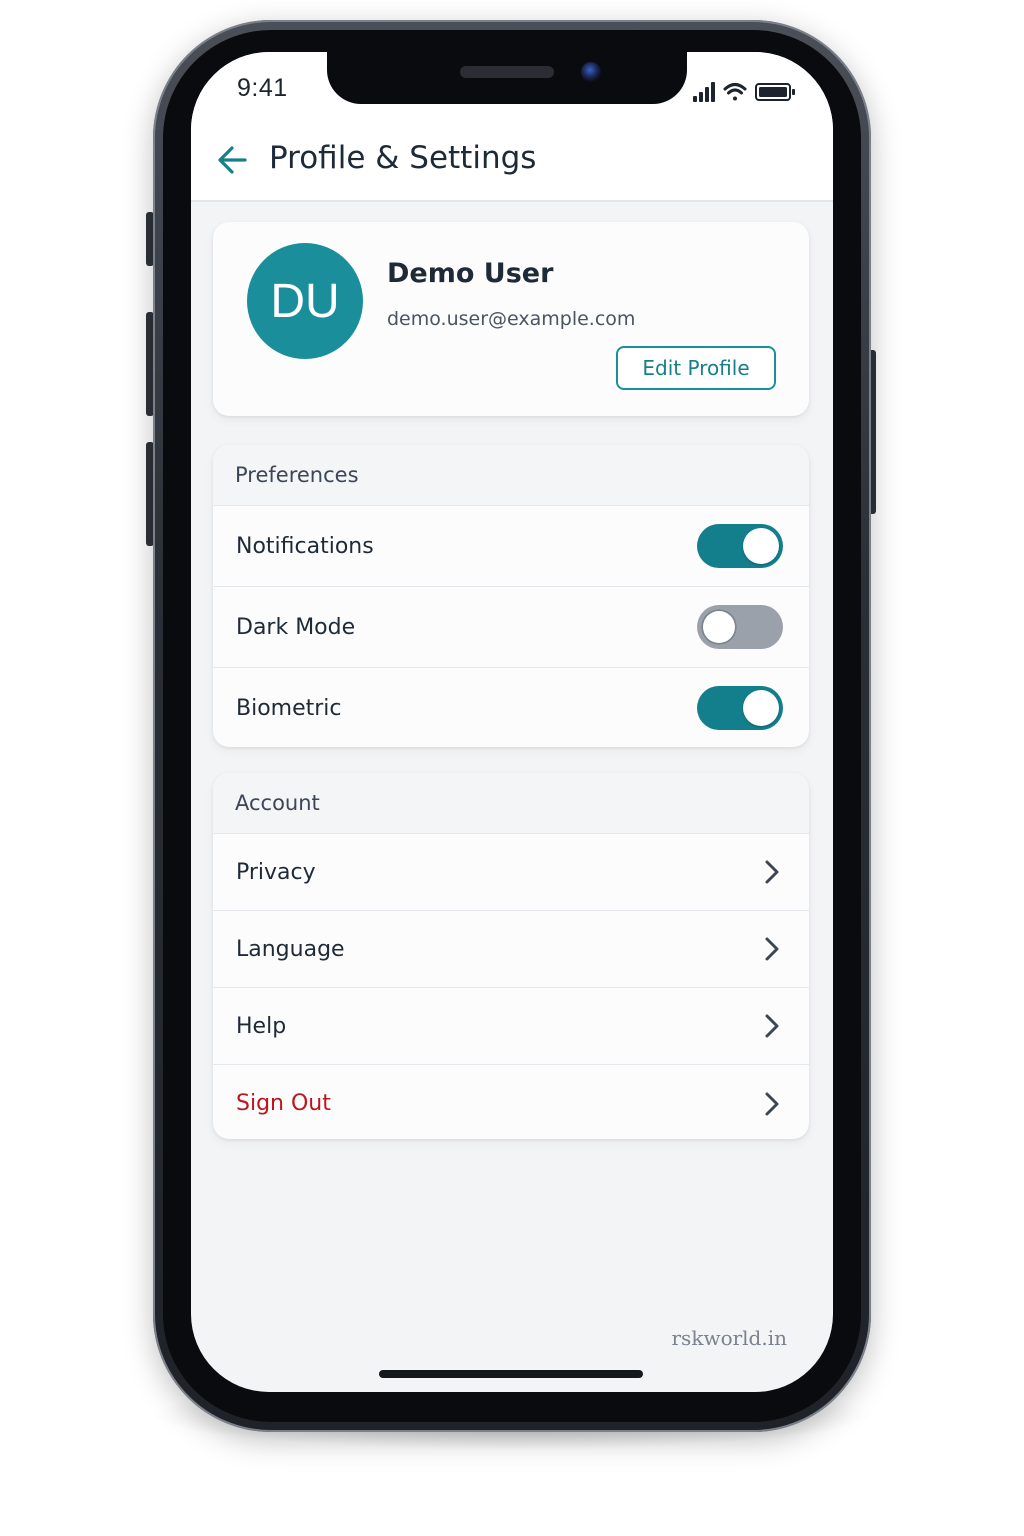 The height and width of the screenshot is (1536, 1024). I want to click on biometric-toggle, so click(740, 708).